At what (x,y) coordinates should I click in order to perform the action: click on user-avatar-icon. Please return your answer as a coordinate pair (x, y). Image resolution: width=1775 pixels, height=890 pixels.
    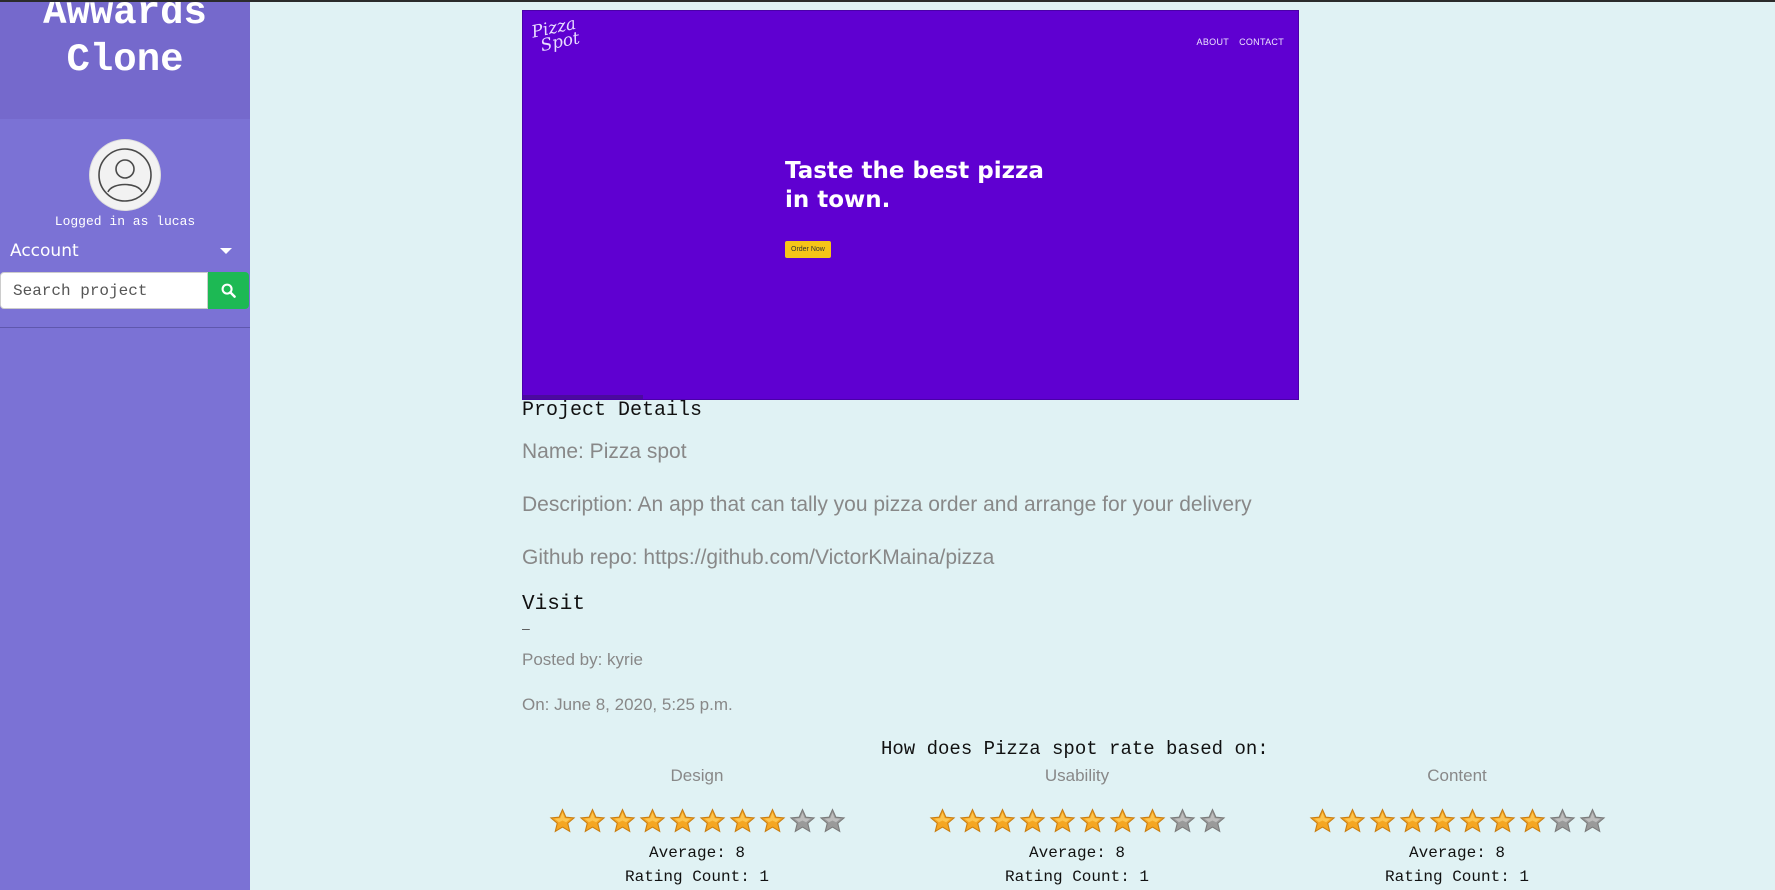
    Looking at the image, I should click on (125, 175).